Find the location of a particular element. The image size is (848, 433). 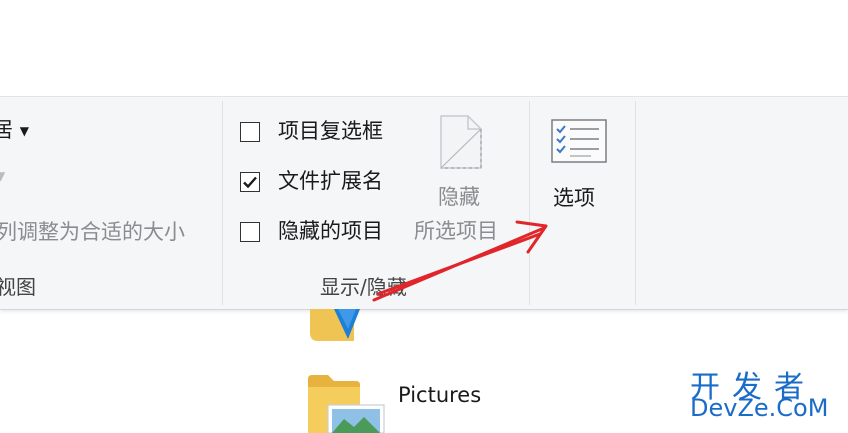

pictures-folder-icon is located at coordinates (346, 404).